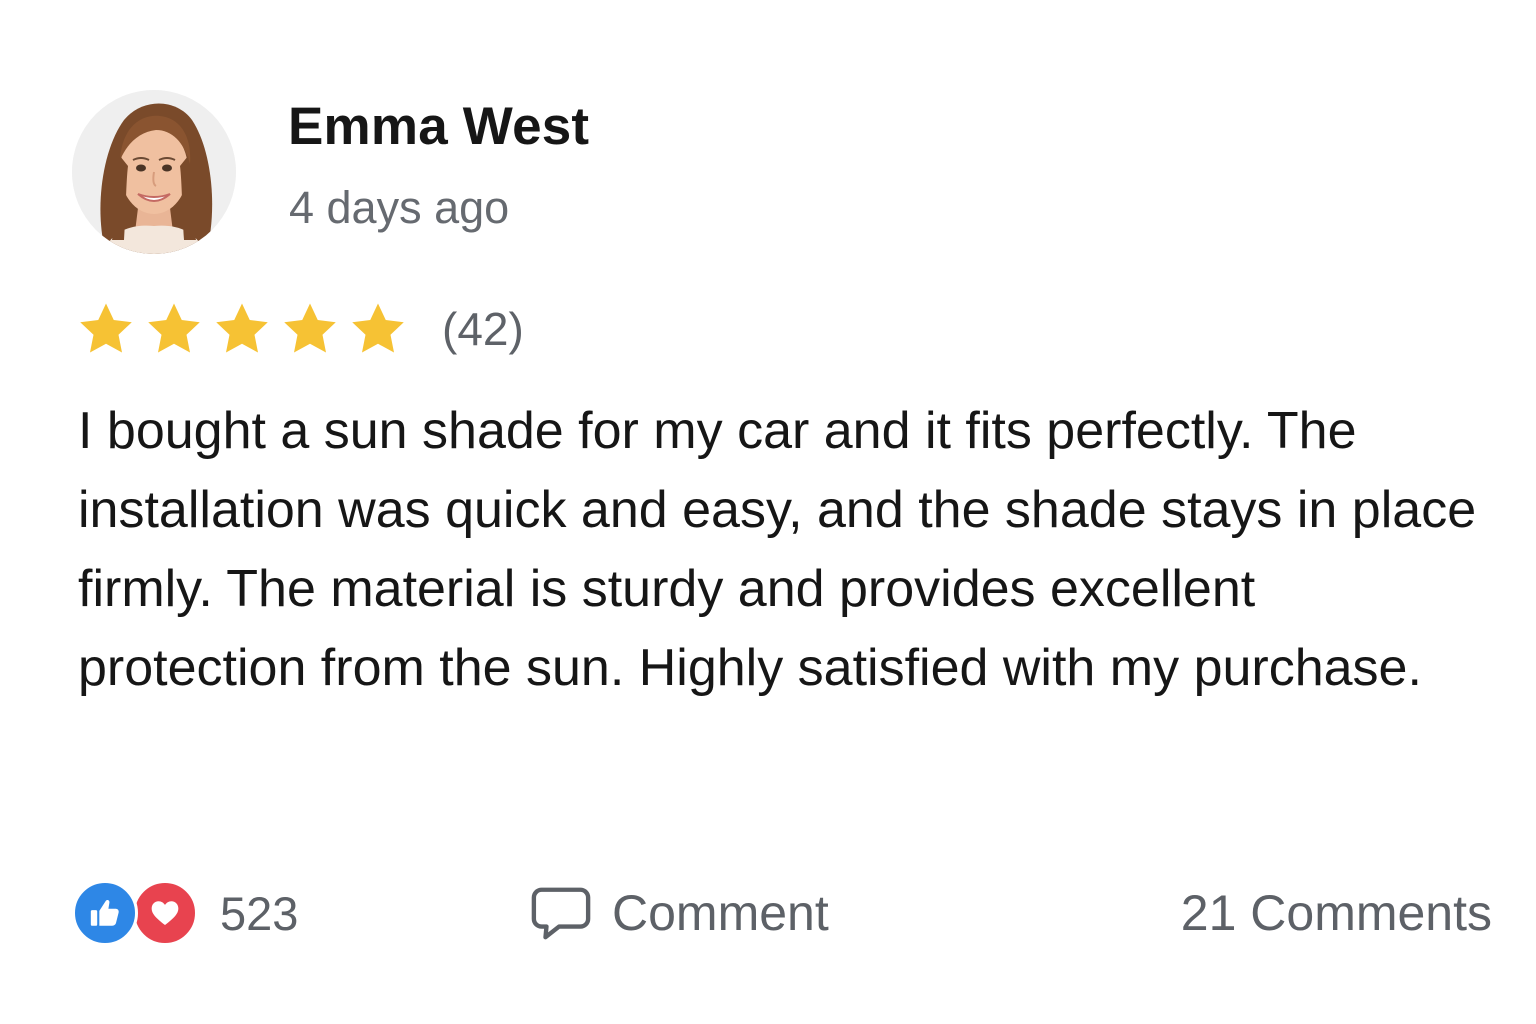  Describe the element at coordinates (720, 913) in the screenshot. I see `comment-button-label: Comment` at that location.